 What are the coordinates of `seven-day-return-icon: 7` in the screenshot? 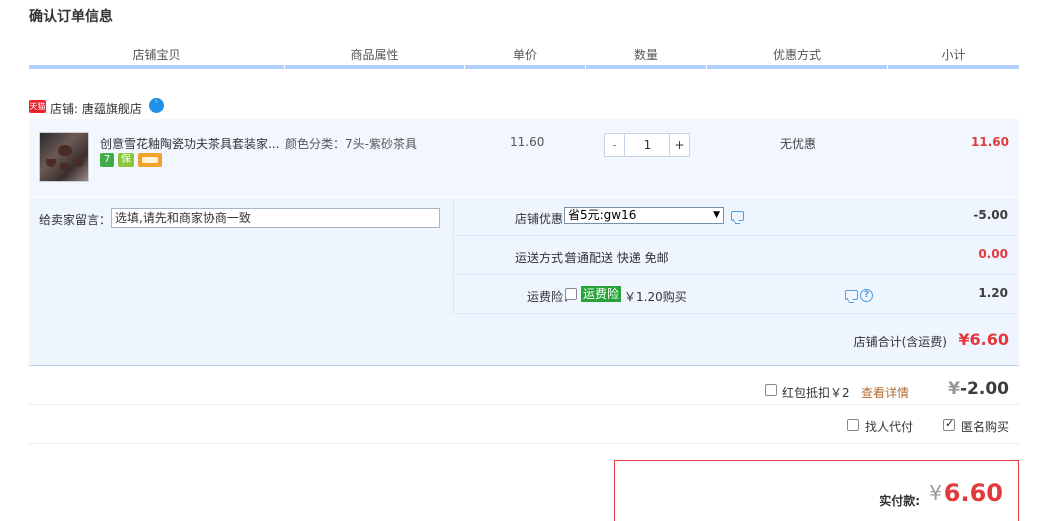 It's located at (107, 160).